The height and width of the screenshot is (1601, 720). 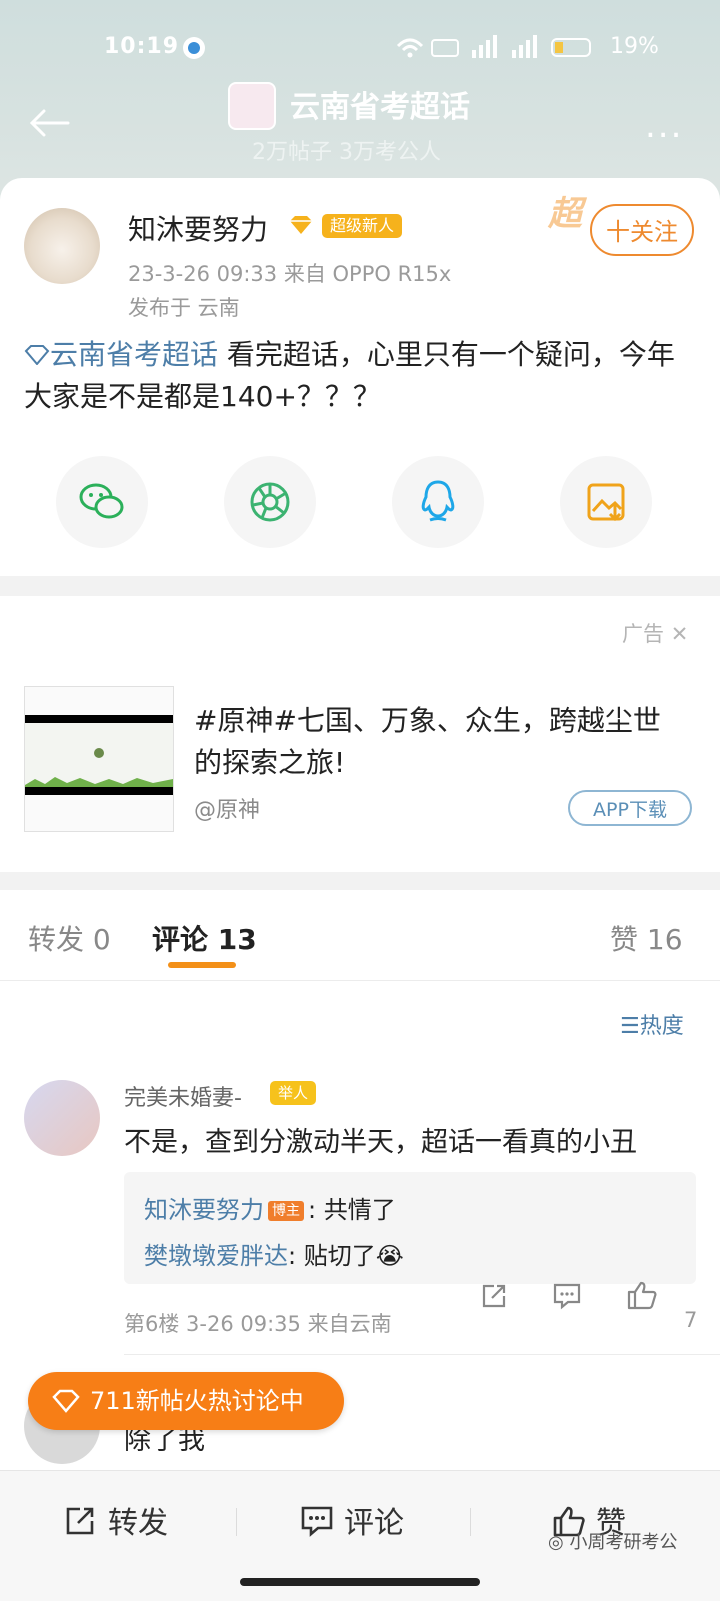 I want to click on tab-comment: 评论 13, so click(x=204, y=938).